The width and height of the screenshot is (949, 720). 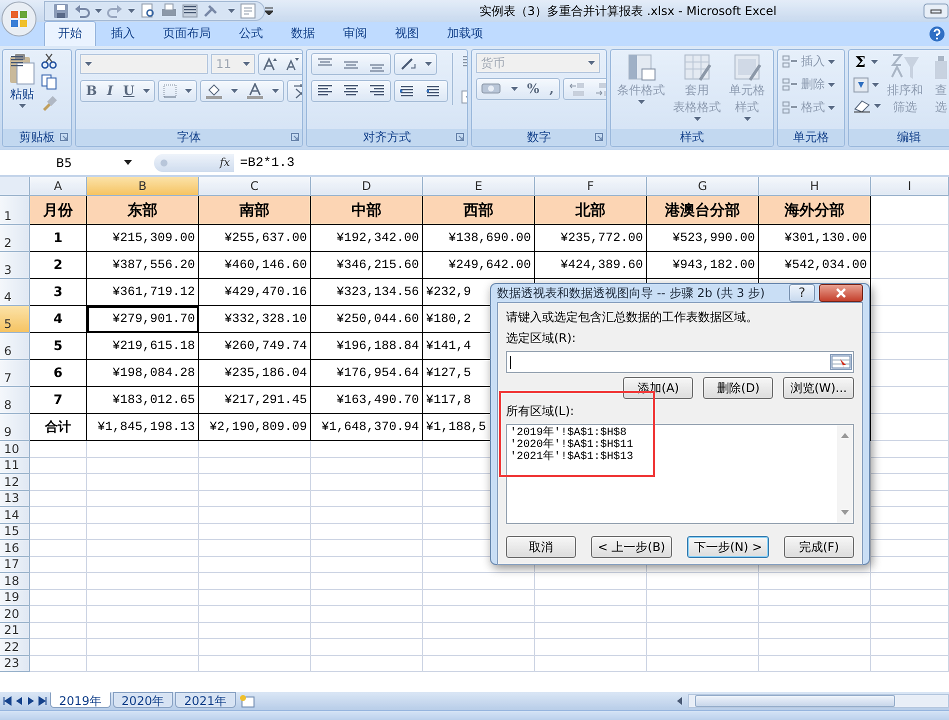 What do you see at coordinates (143, 210) in the screenshot?
I see `column-title: 东部` at bounding box center [143, 210].